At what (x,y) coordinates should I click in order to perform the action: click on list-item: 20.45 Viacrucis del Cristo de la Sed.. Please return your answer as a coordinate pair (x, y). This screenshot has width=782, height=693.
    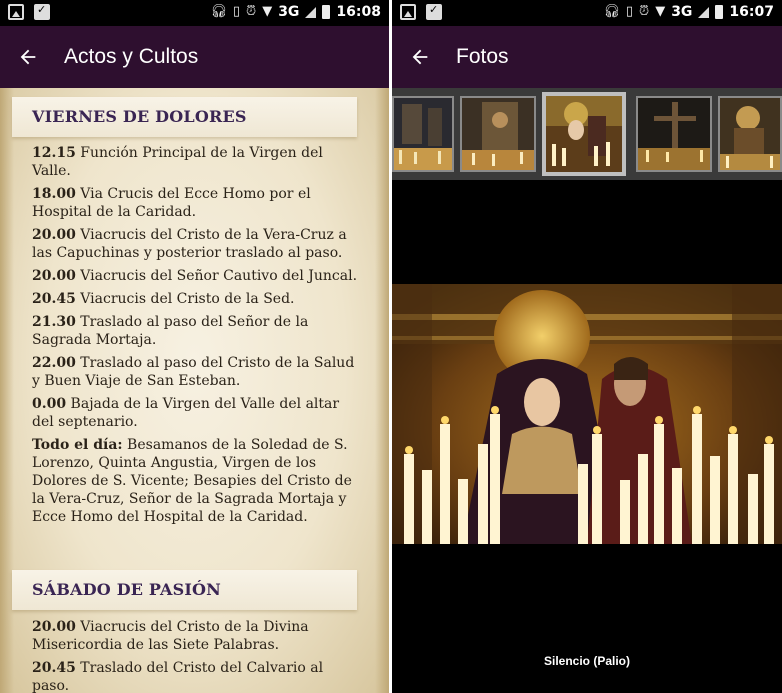
    Looking at the image, I should click on (197, 299).